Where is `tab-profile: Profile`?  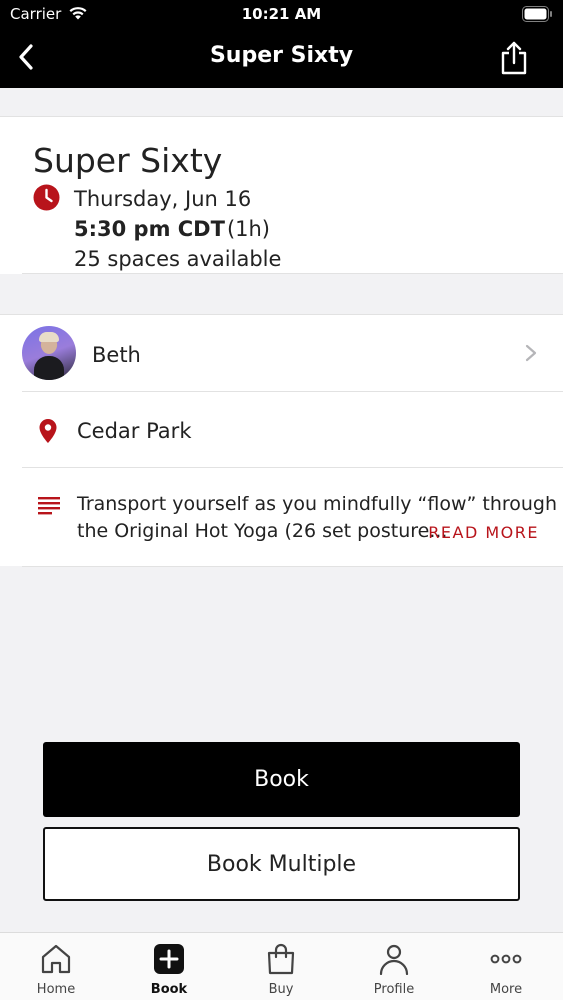
tab-profile: Profile is located at coordinates (394, 966).